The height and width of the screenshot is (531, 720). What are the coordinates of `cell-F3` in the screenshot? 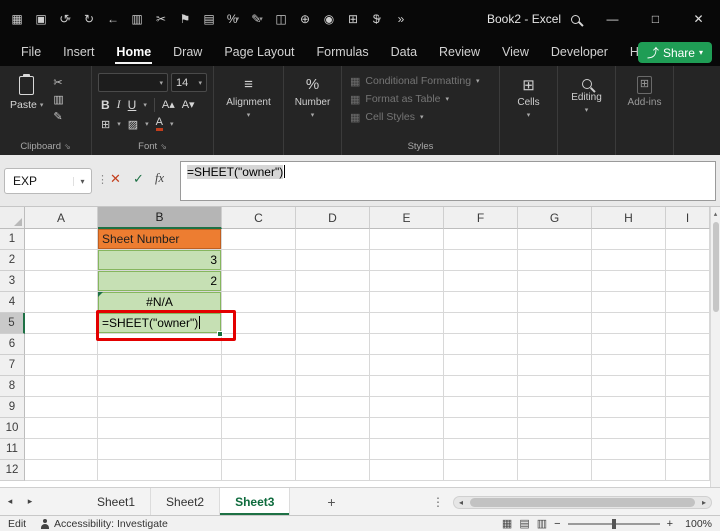 It's located at (481, 281).